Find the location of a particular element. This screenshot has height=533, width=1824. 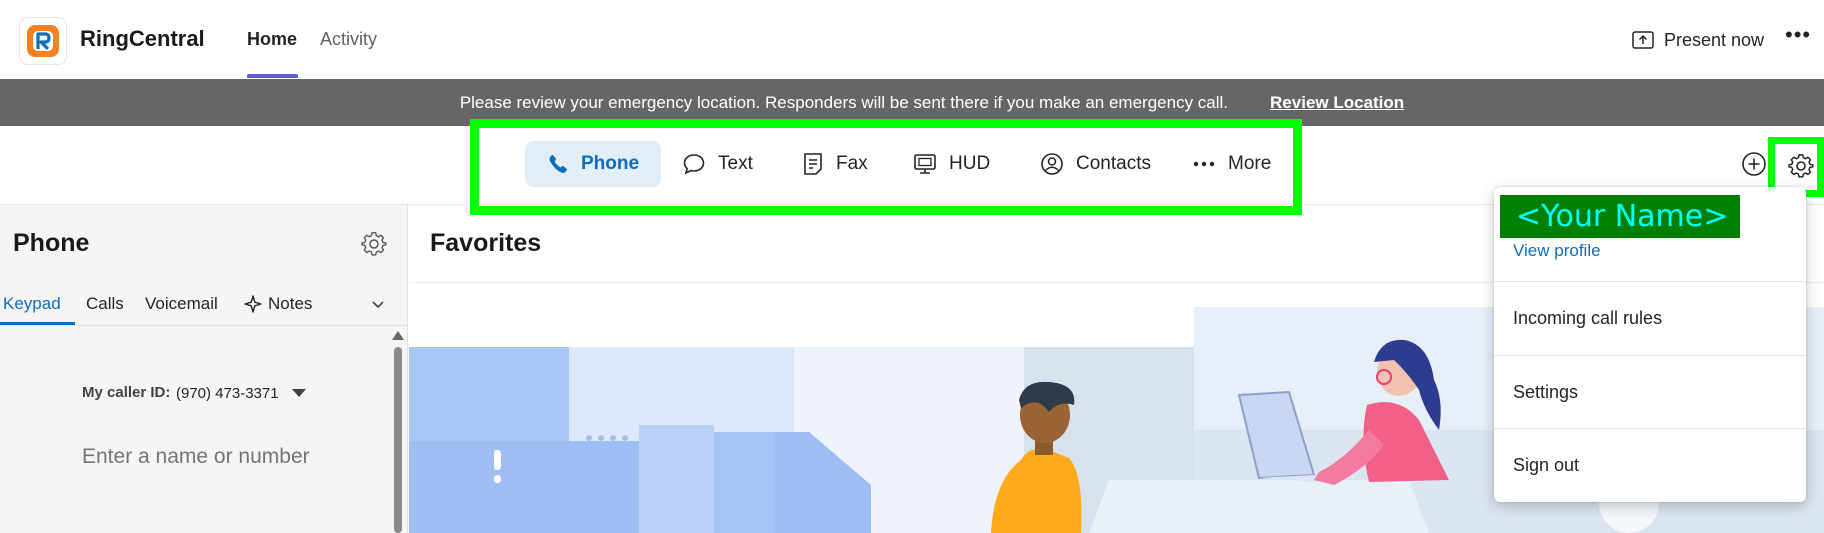

sparkle-icon is located at coordinates (253, 304).